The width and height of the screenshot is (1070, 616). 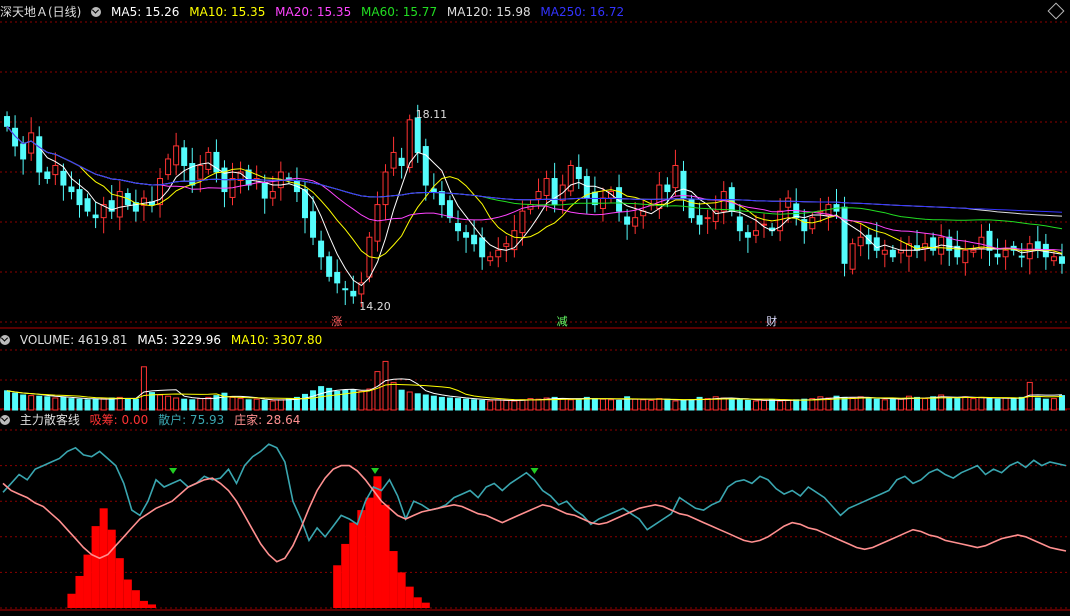 I want to click on event-marker-0: 涨, so click(x=336, y=321).